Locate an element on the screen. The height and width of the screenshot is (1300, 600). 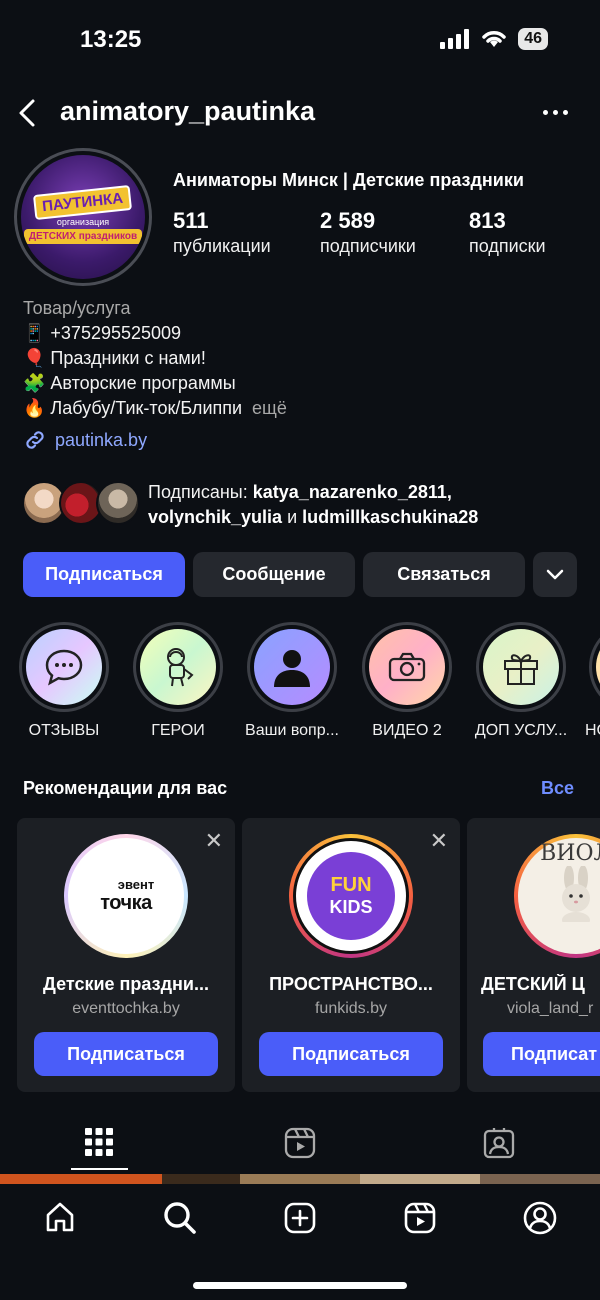
profile-icon is located at coordinates (540, 1218).